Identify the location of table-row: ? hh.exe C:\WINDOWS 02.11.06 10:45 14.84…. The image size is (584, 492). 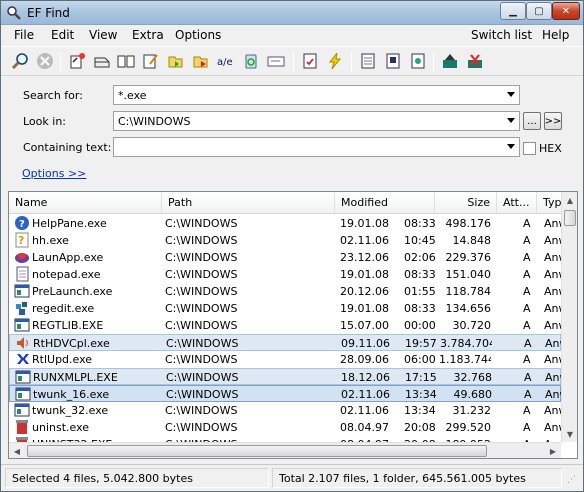
(285, 240).